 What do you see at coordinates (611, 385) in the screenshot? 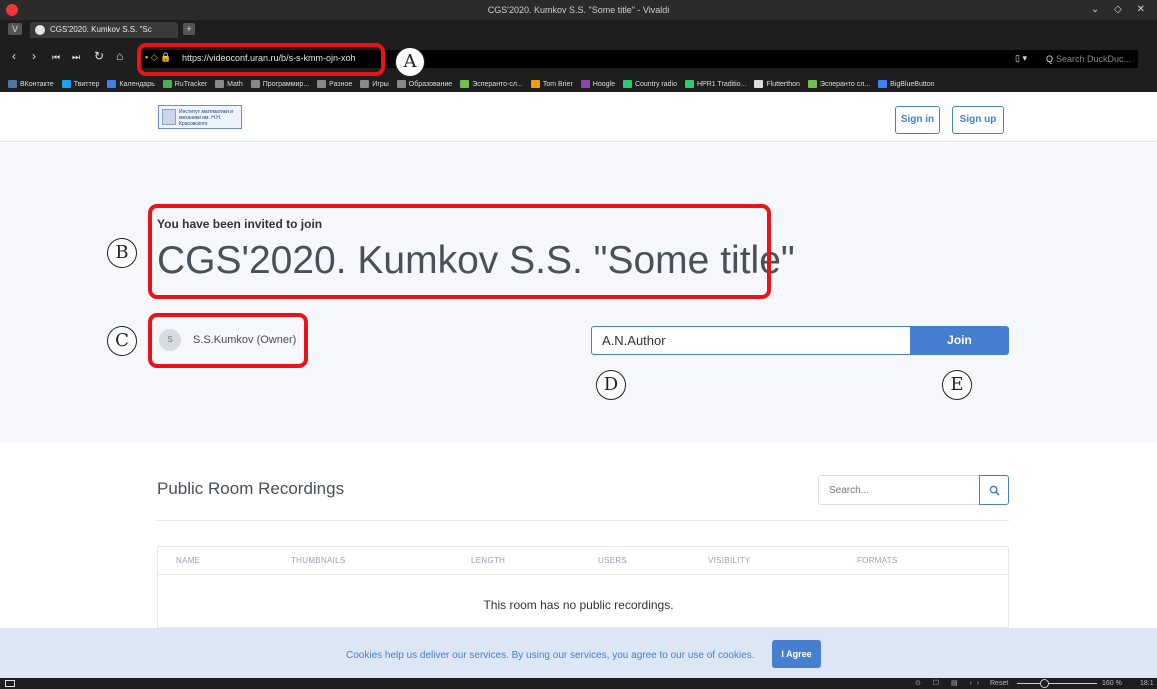
I see `annotation-label-d: D` at bounding box center [611, 385].